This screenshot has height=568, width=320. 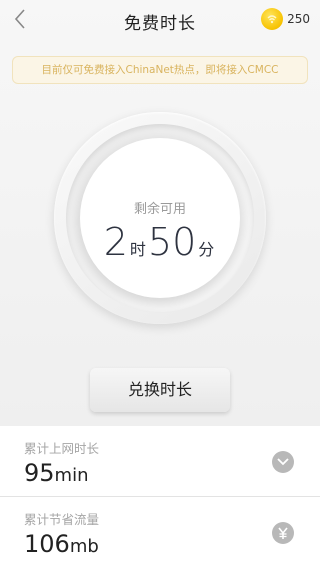 What do you see at coordinates (160, 532) in the screenshot?
I see `stat-row-saved-data: 累计节省流量 106mb` at bounding box center [160, 532].